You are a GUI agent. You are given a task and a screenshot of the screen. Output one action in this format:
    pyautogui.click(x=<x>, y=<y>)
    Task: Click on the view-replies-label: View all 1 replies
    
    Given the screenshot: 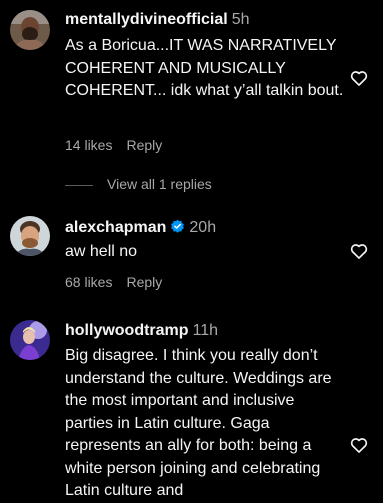 What is the action you would take?
    pyautogui.click(x=159, y=184)
    